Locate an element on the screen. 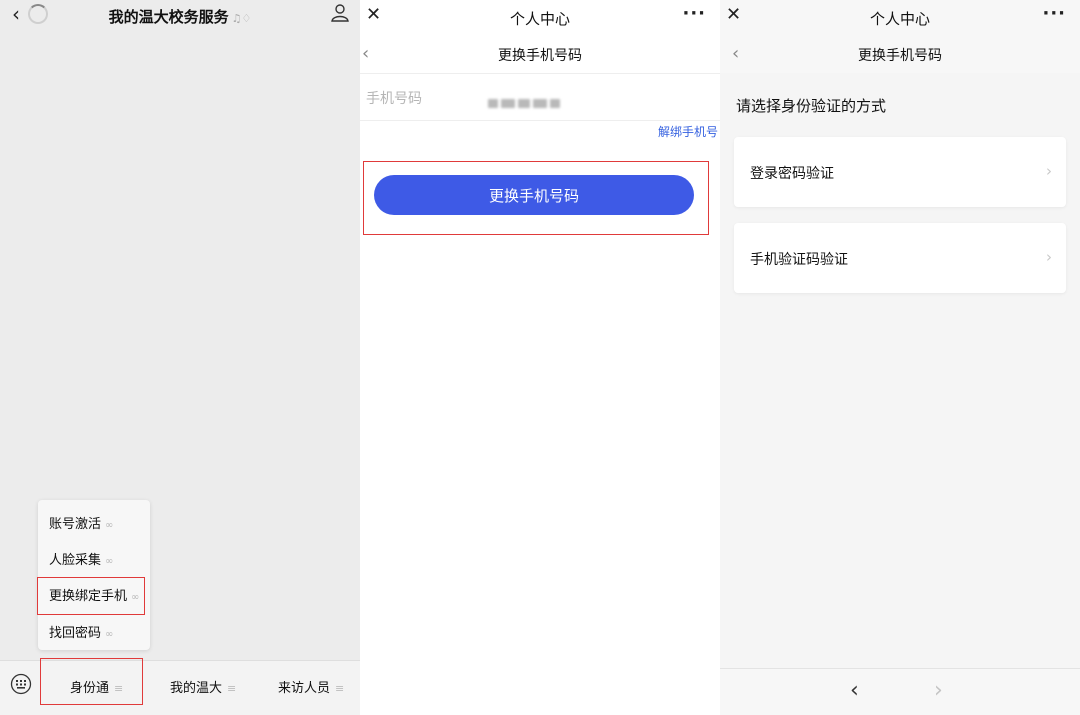 The height and width of the screenshot is (715, 1080). tab-visitors: 来访人员 ≡ is located at coordinates (311, 686).